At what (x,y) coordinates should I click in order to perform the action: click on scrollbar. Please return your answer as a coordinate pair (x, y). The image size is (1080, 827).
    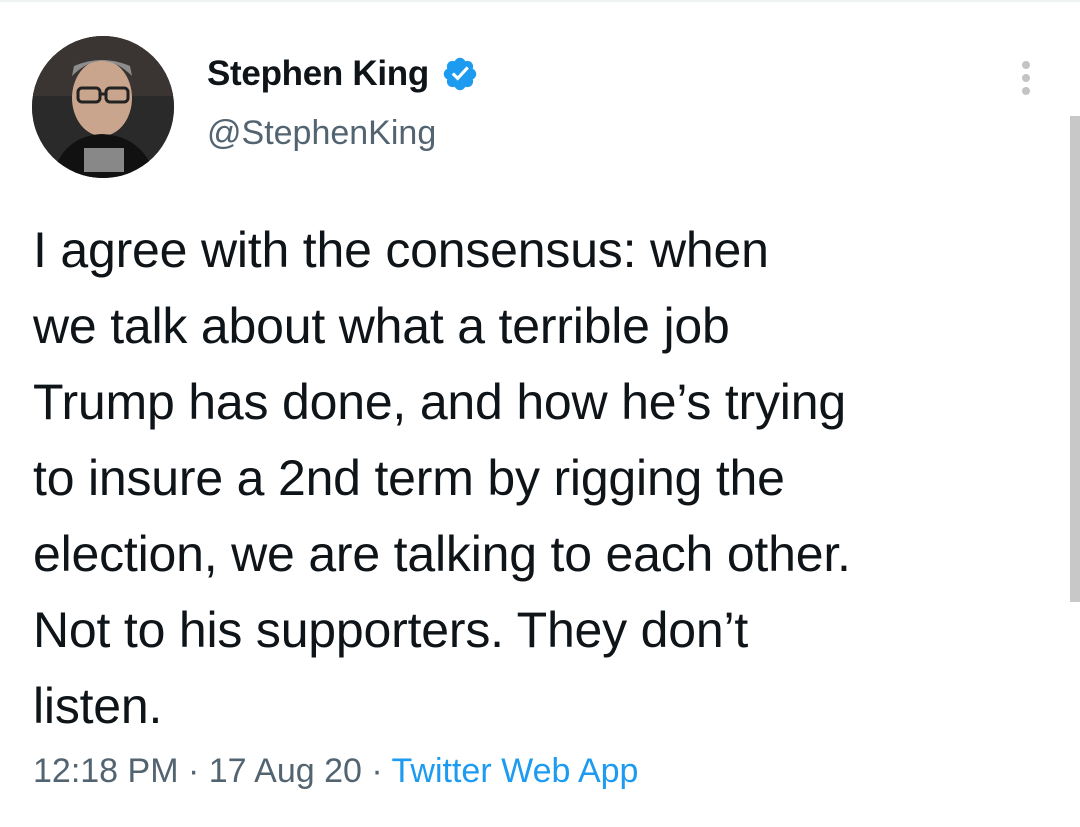
    Looking at the image, I should click on (1075, 359).